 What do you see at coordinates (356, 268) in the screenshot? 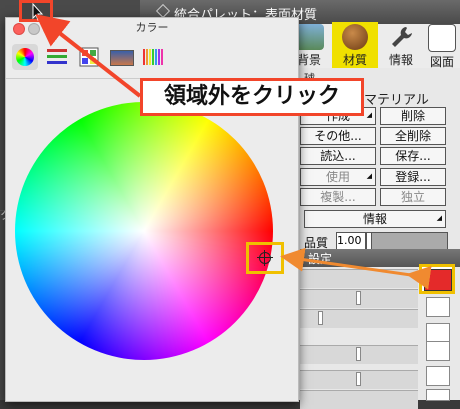
I see `swatch-arrow-to-crosshair` at bounding box center [356, 268].